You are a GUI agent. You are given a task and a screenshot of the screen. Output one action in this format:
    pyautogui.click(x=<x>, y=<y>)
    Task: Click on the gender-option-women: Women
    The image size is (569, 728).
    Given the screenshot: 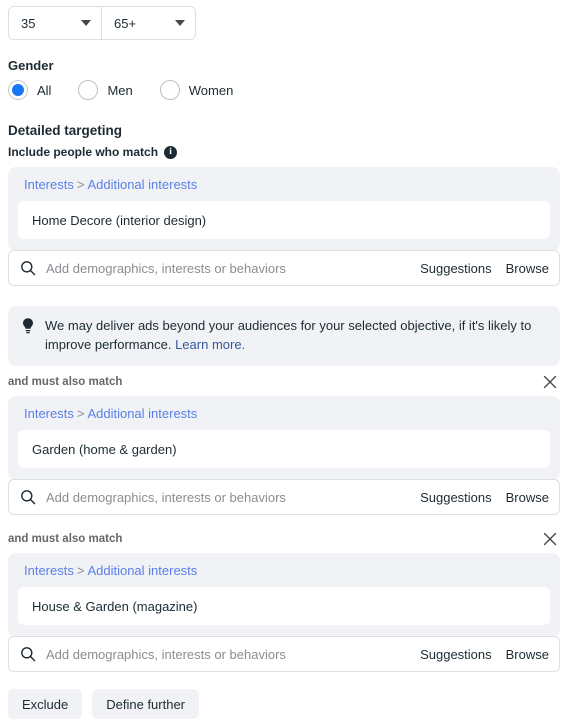 What is the action you would take?
    pyautogui.click(x=196, y=90)
    